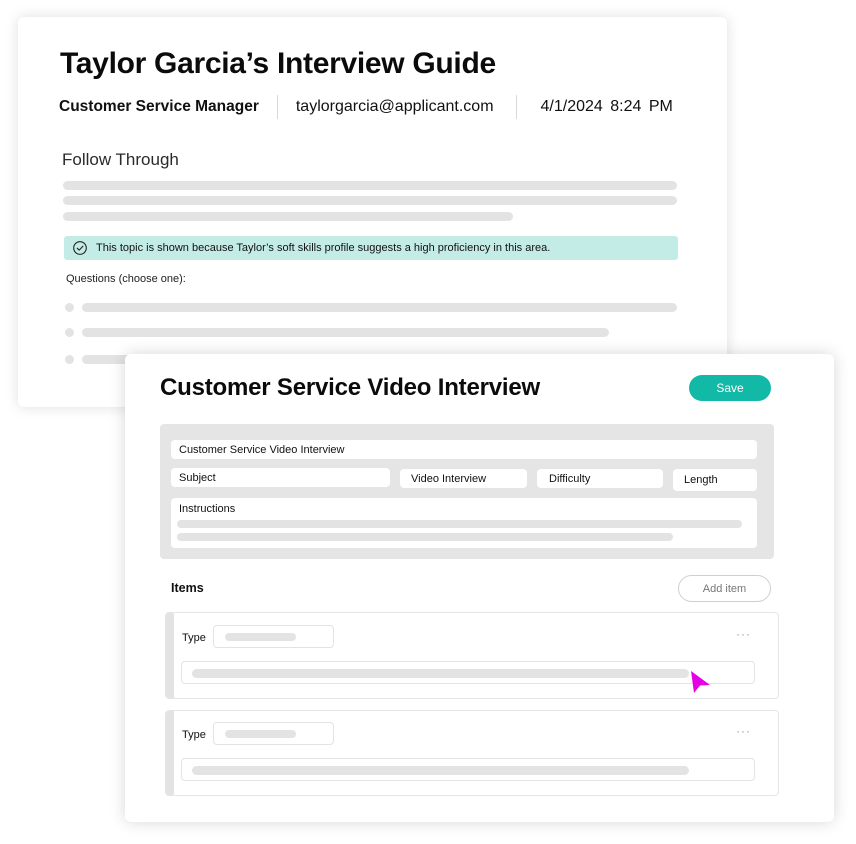 The image size is (856, 844). What do you see at coordinates (80, 248) in the screenshot?
I see `check-circle-icon` at bounding box center [80, 248].